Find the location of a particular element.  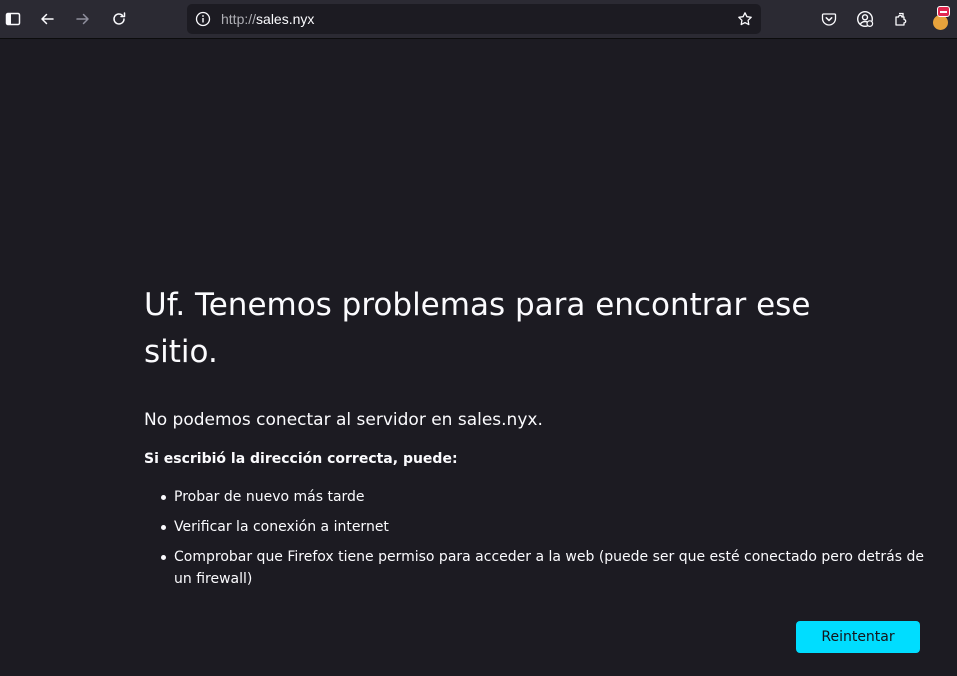

browser-toolbar: http://sales.nyx is located at coordinates (478, 19).